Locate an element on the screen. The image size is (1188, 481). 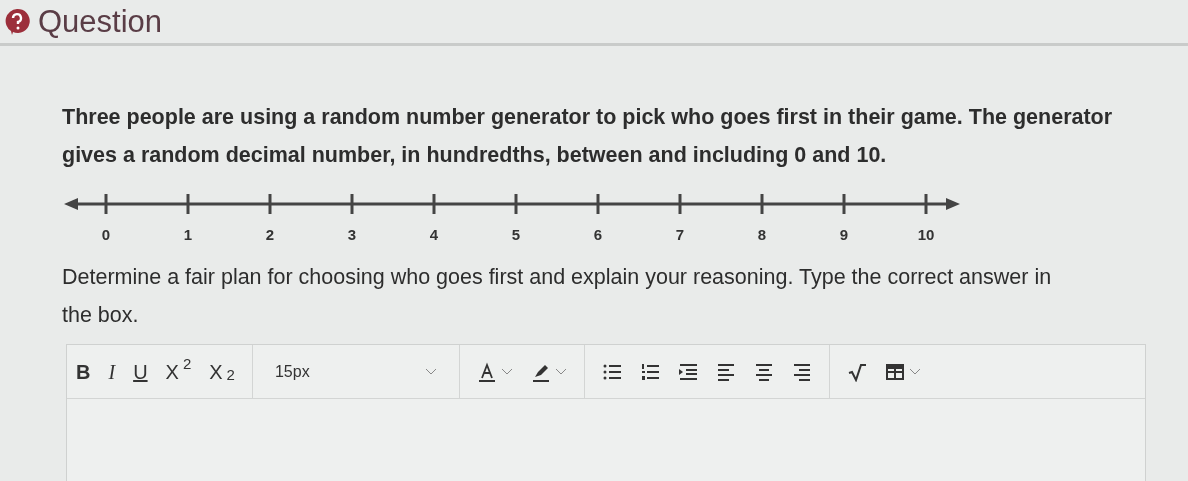
format-button: X$^{2}$ is located at coordinates (178, 371).